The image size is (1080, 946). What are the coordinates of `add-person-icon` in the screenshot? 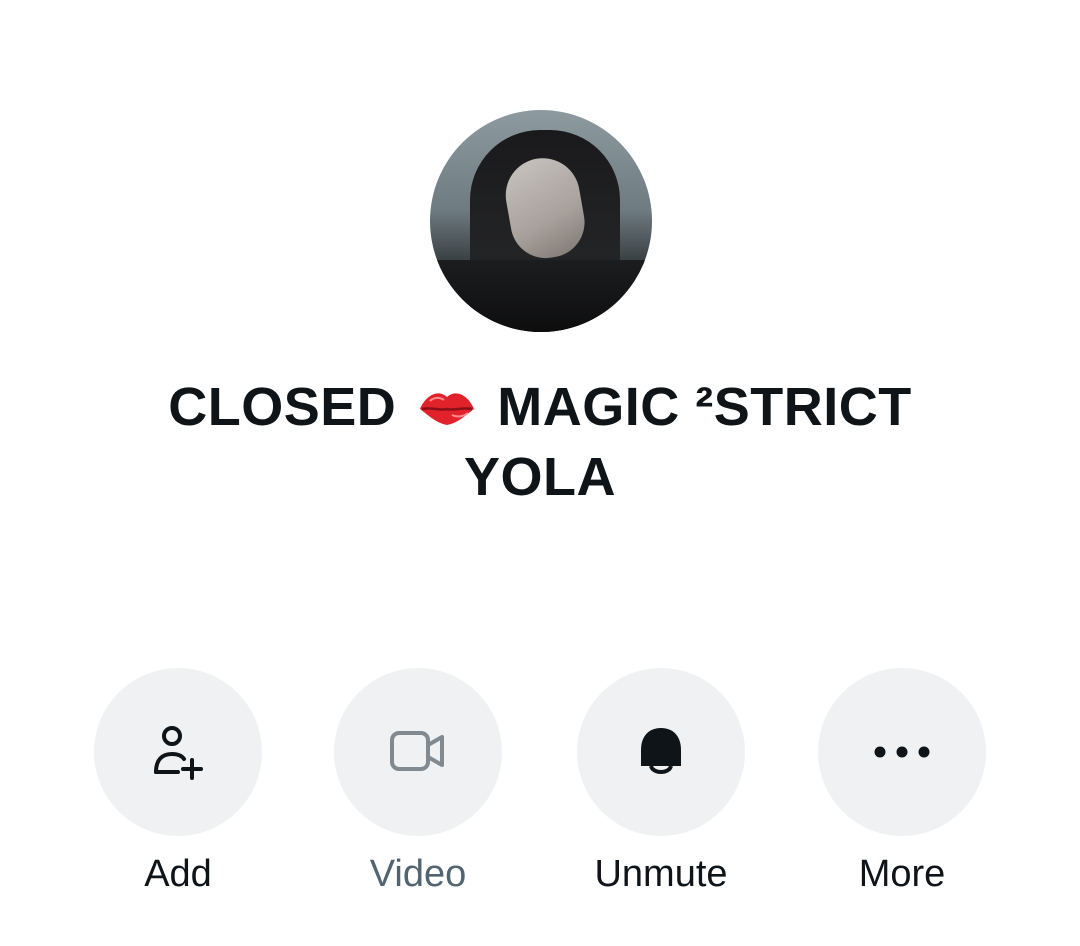 It's located at (178, 753).